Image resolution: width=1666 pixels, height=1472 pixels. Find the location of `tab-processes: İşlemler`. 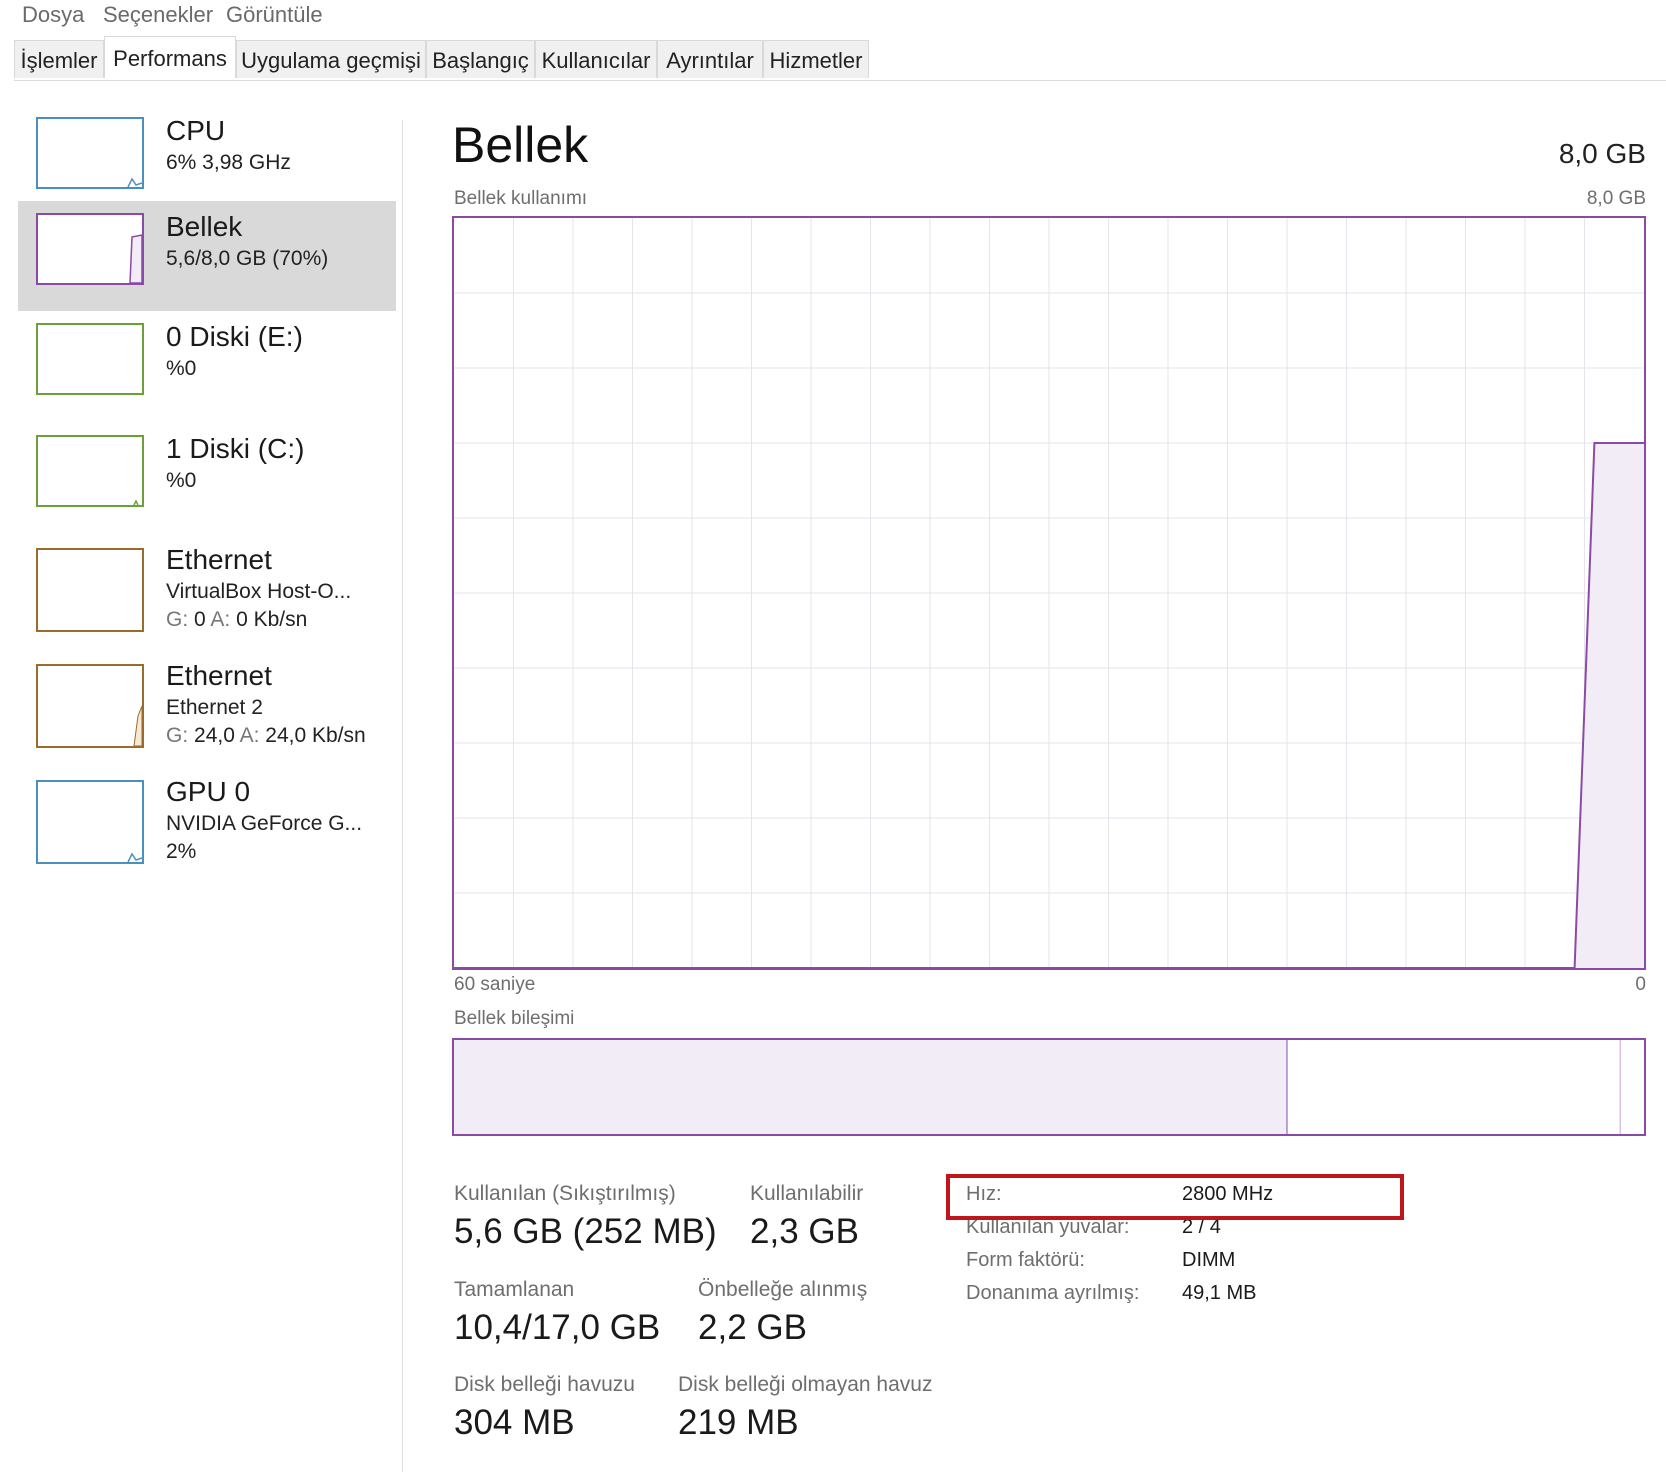

tab-processes: İşlemler is located at coordinates (59, 59).